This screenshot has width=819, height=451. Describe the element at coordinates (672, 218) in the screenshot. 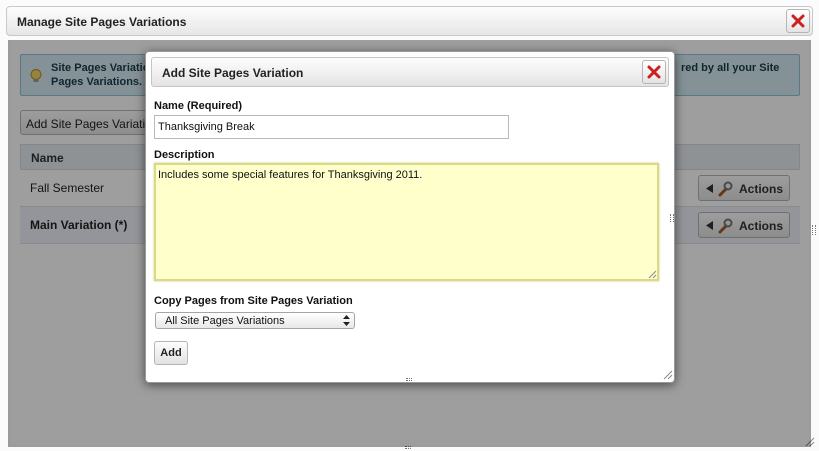

I see `modal-side-resize-handle` at that location.